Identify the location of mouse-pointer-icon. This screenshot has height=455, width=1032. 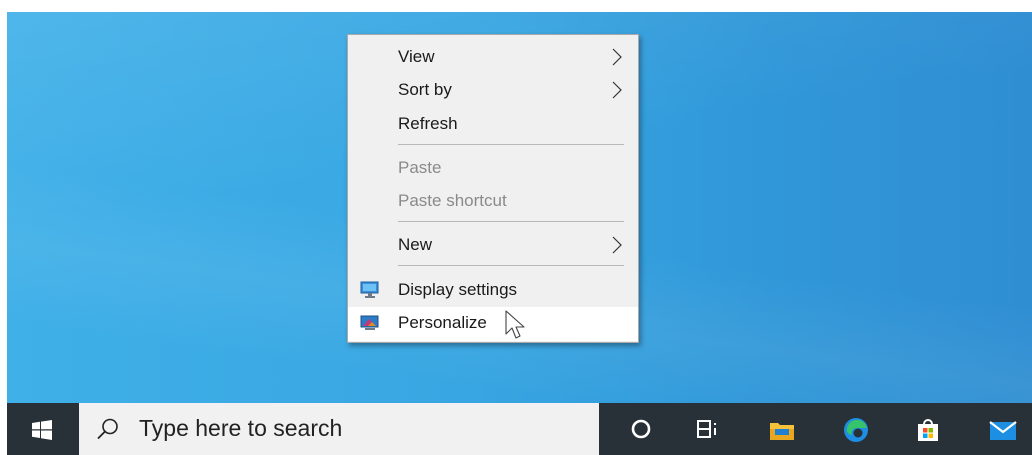
(515, 324).